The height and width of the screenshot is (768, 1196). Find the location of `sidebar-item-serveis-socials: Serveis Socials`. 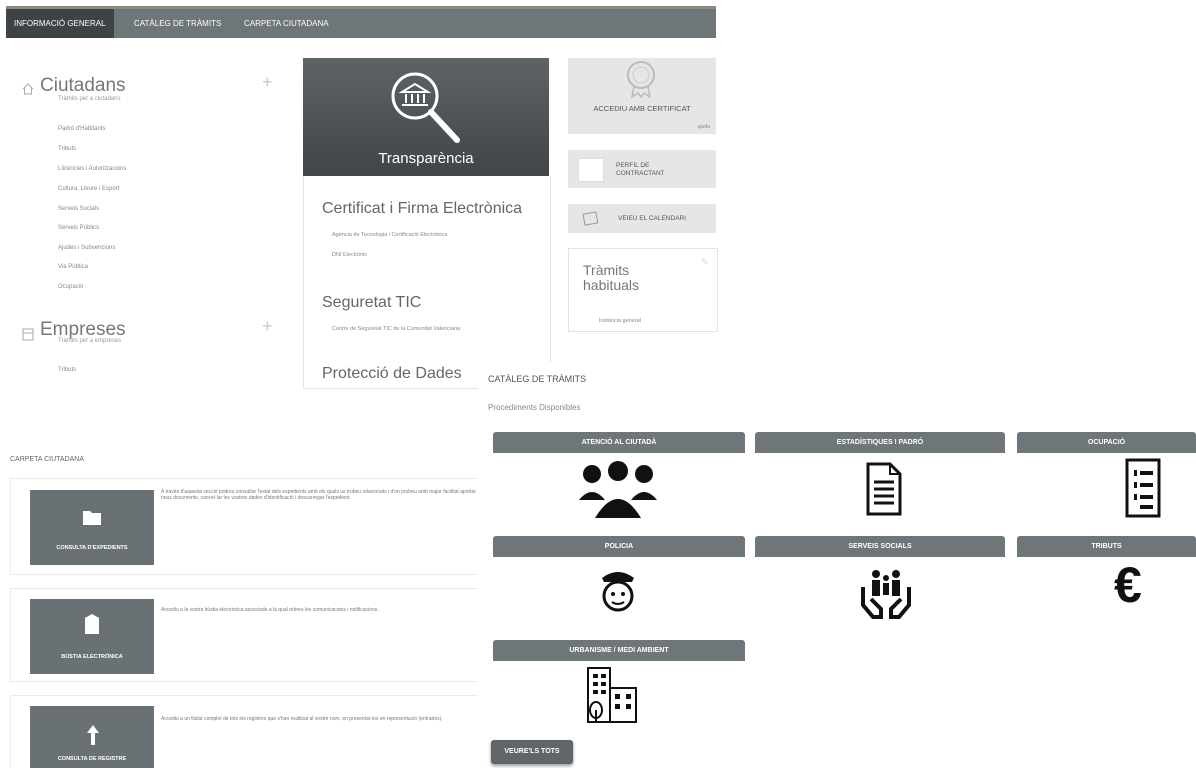

sidebar-item-serveis-socials: Serveis Socials is located at coordinates (78, 209).